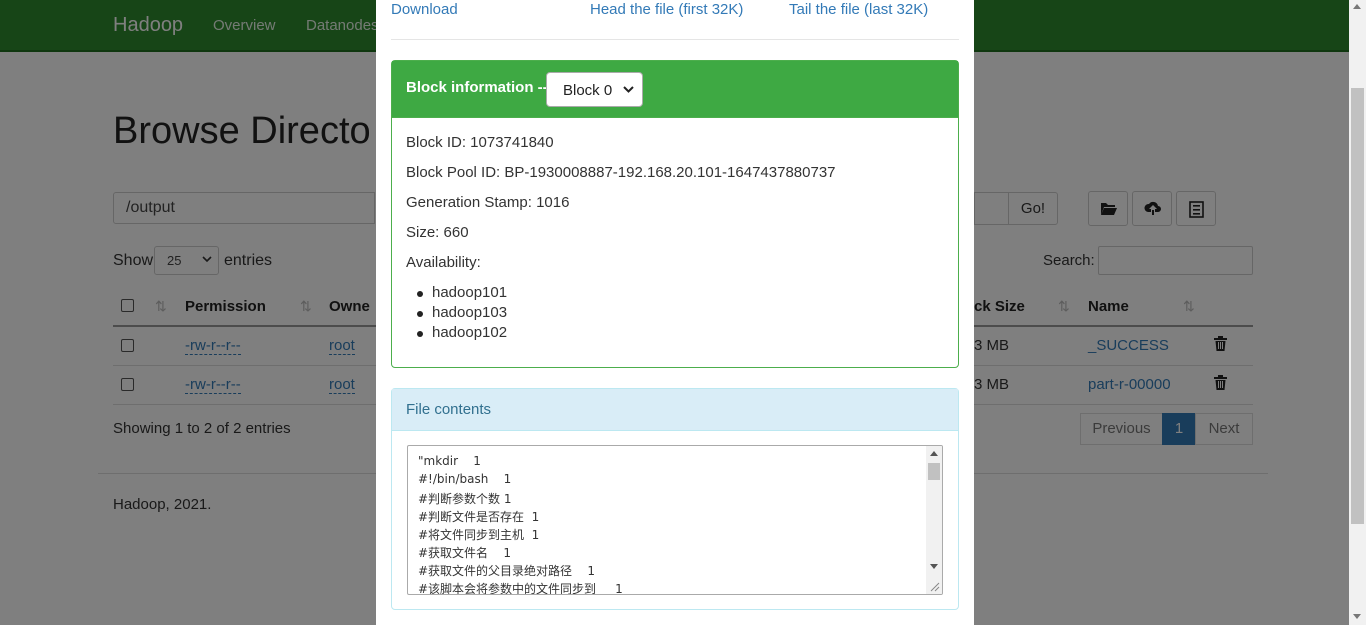  What do you see at coordinates (675, 89) in the screenshot?
I see `block-panel-header: Block information -- Block 0` at bounding box center [675, 89].